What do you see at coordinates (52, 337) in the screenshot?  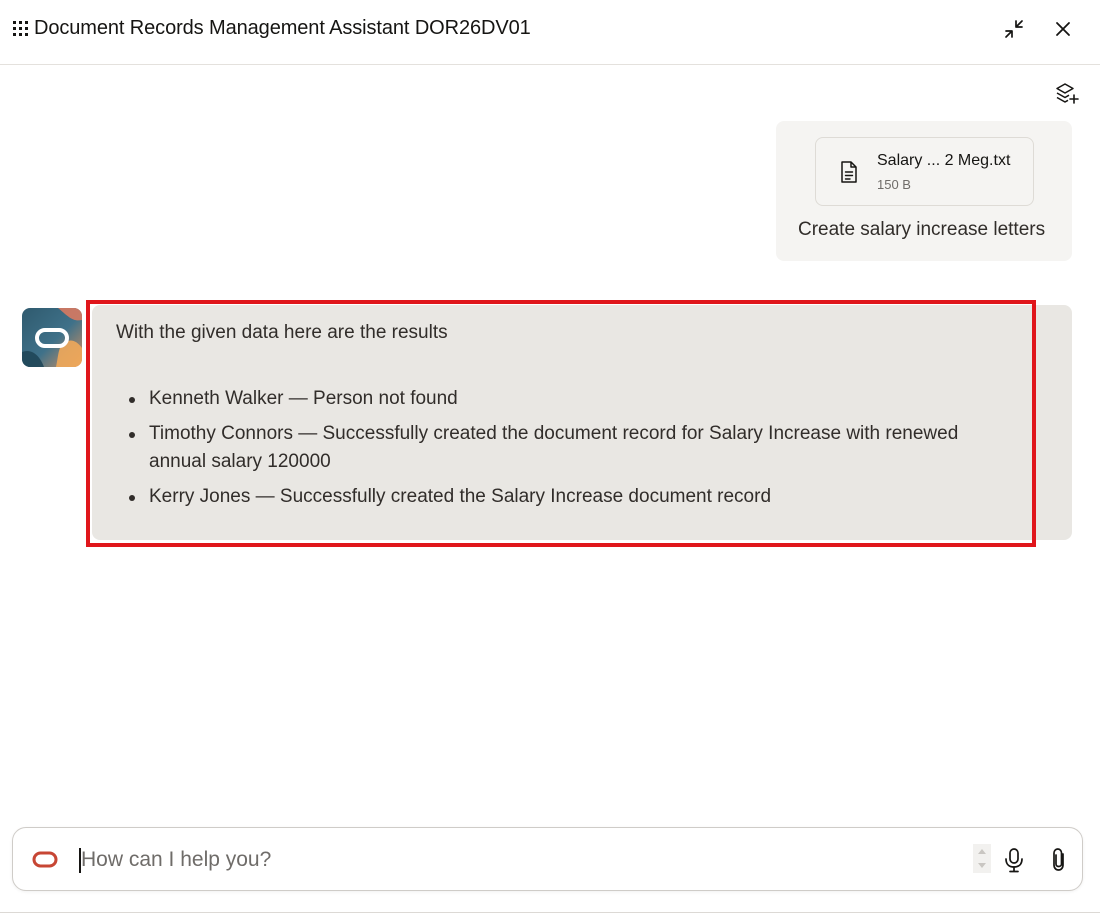 I see `assistant-avatar` at bounding box center [52, 337].